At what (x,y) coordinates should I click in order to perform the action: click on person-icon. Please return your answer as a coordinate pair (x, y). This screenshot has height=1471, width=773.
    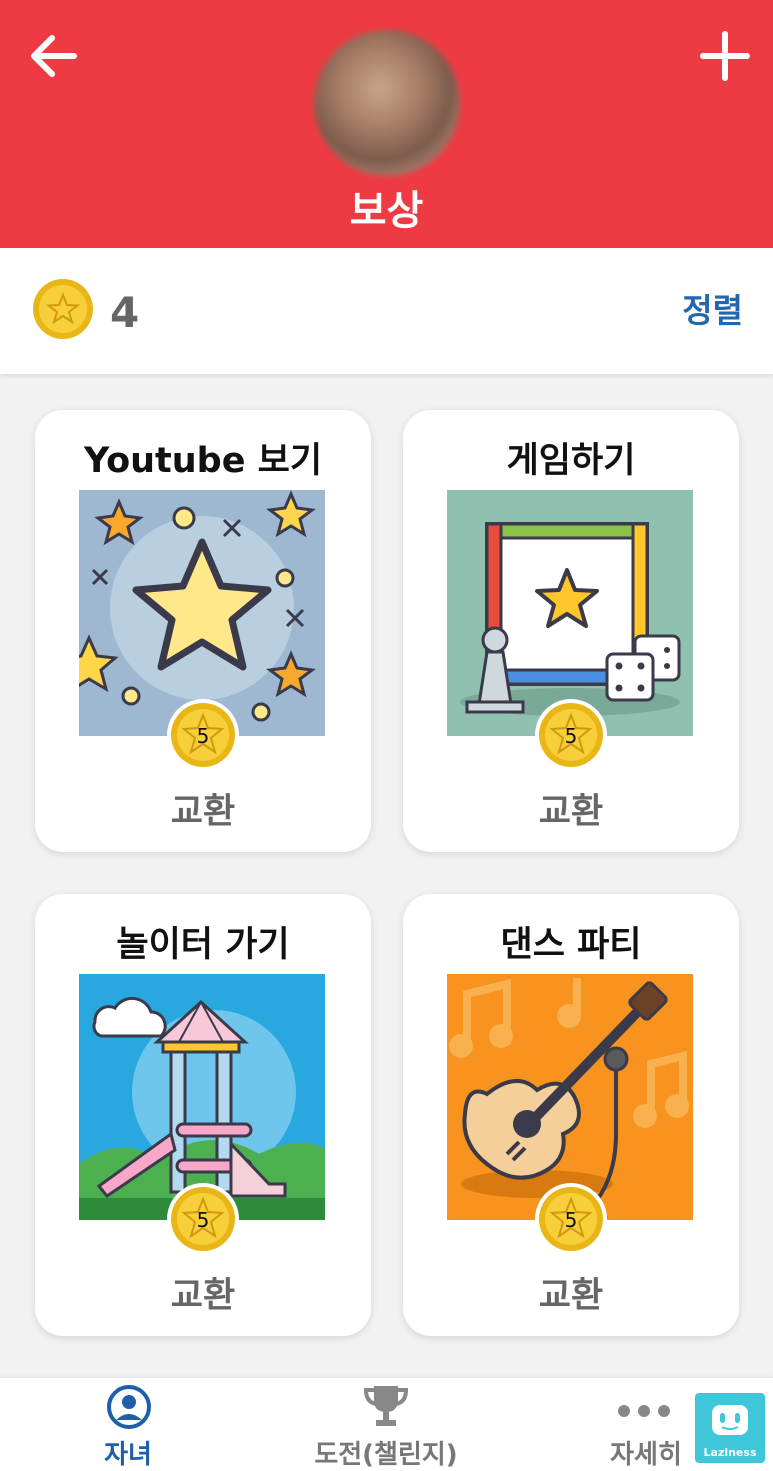
    Looking at the image, I should click on (129, 1407).